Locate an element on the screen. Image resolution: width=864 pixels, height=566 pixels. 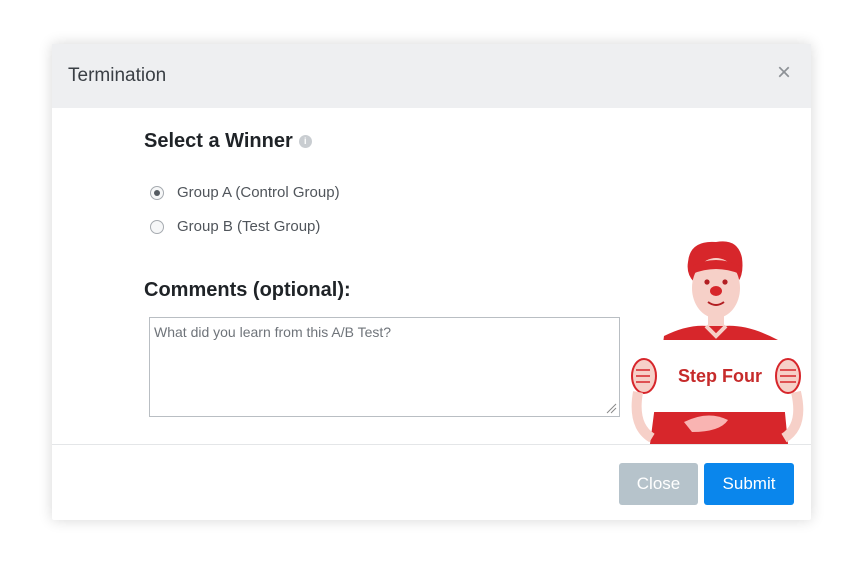
radio-option-group-a: Group A (Control Group) is located at coordinates (245, 192).